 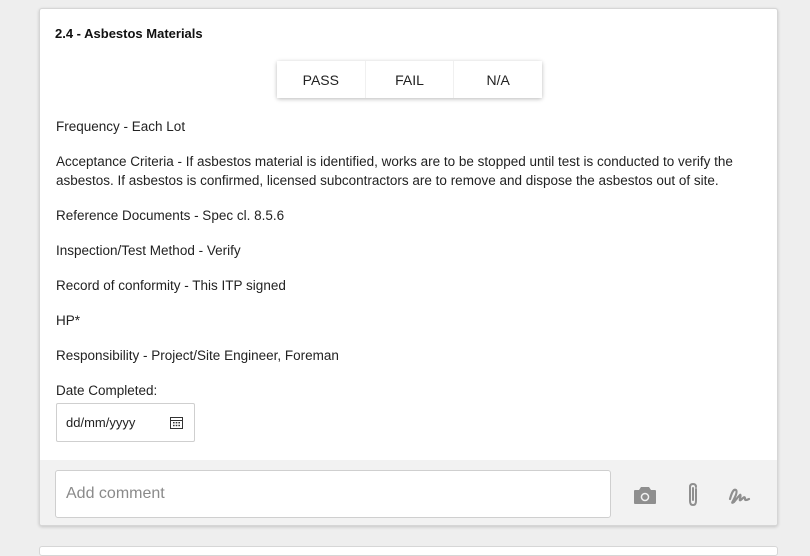 What do you see at coordinates (170, 215) in the screenshot?
I see `reference-documents-text: Reference Documents - Spec cl. 8.5.6` at bounding box center [170, 215].